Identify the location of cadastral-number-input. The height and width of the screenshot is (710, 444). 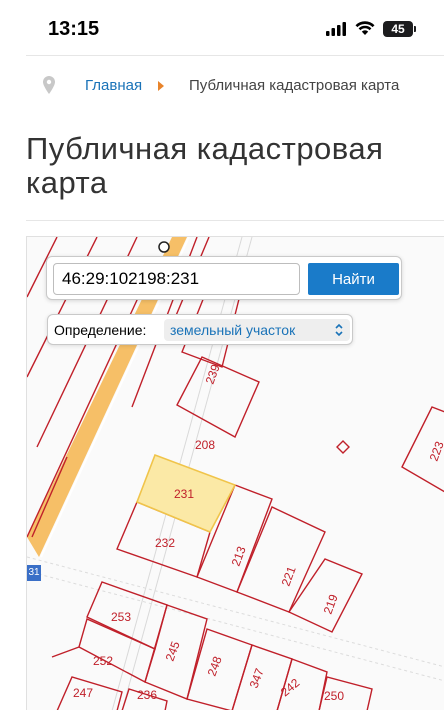
(176, 279).